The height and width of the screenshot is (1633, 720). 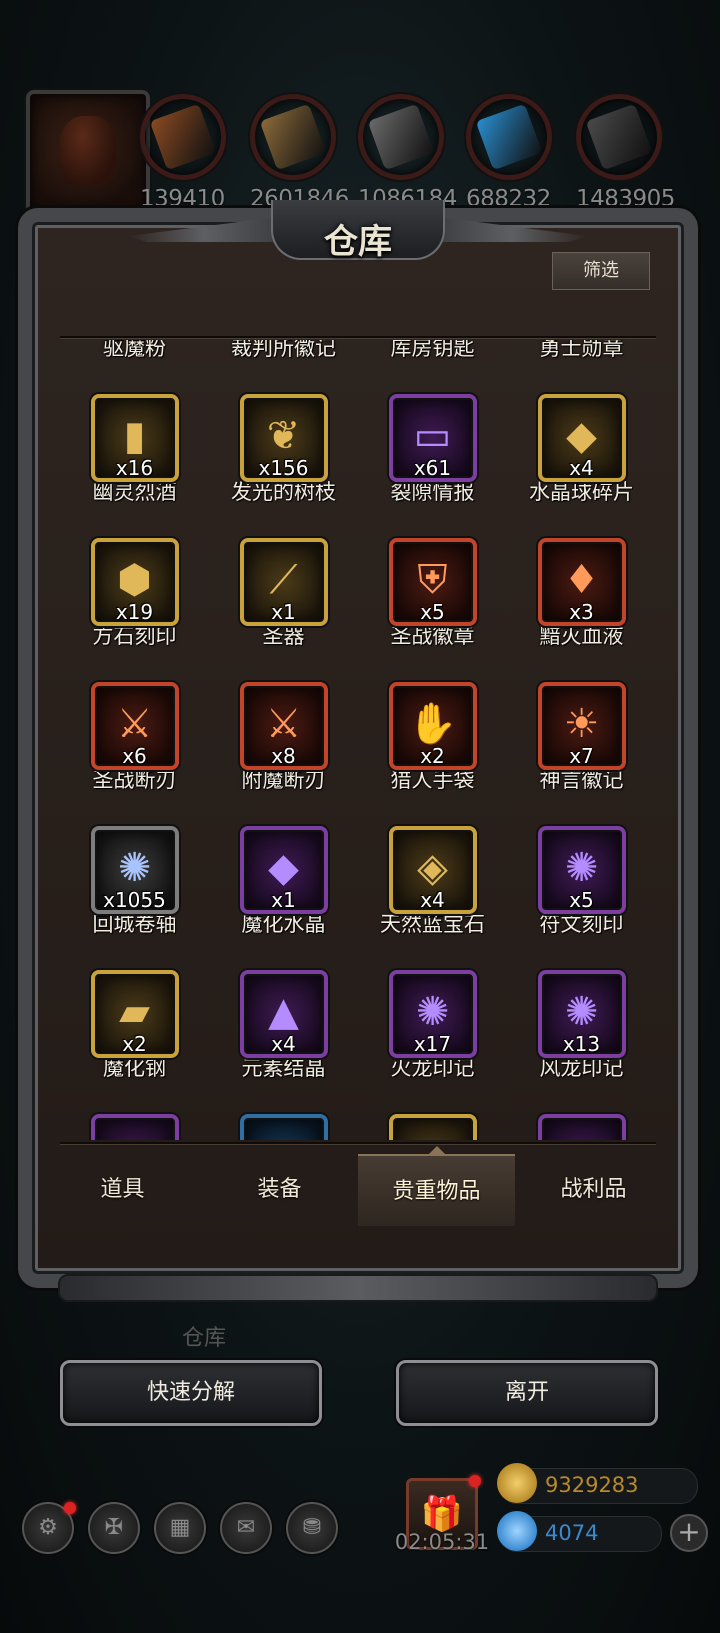 I want to click on resource-counter: 1483905, so click(x=625, y=153).